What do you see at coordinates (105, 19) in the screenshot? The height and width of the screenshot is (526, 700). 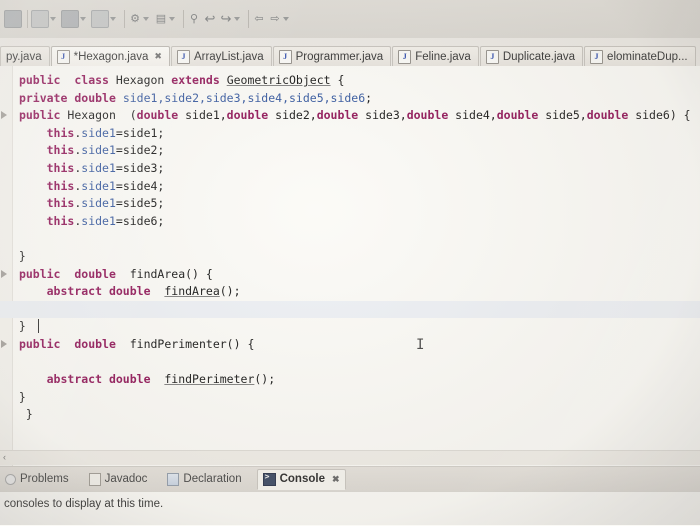 I see `toolbar-button-coverage` at bounding box center [105, 19].